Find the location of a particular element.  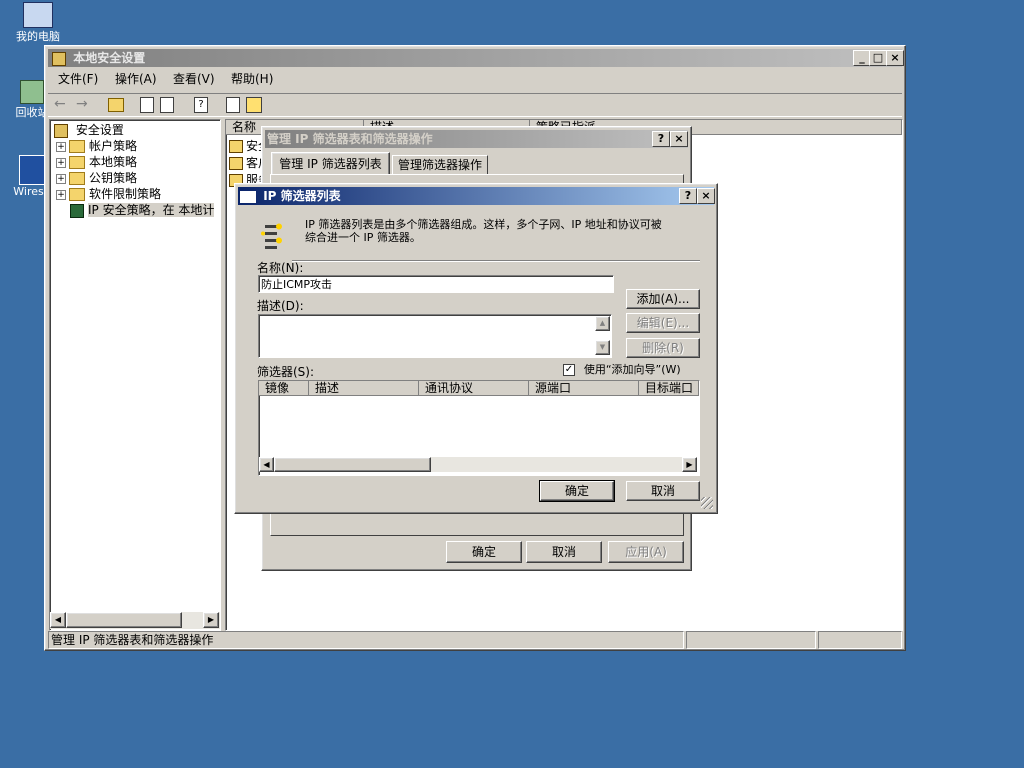

scroll-up-icon: ▲ is located at coordinates (602, 323).